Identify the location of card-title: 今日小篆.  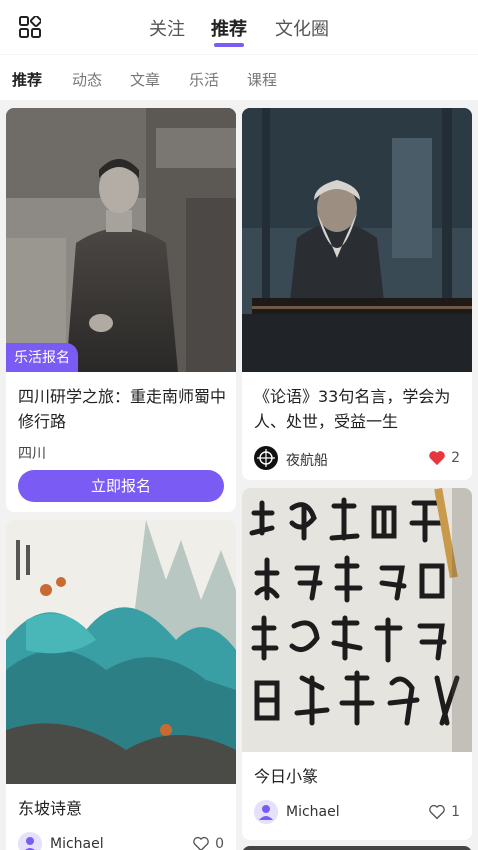
(286, 776).